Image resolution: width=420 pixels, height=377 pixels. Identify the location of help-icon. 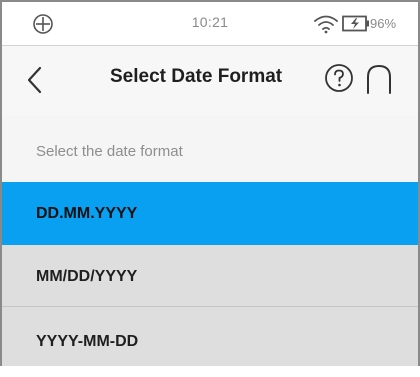
(339, 78).